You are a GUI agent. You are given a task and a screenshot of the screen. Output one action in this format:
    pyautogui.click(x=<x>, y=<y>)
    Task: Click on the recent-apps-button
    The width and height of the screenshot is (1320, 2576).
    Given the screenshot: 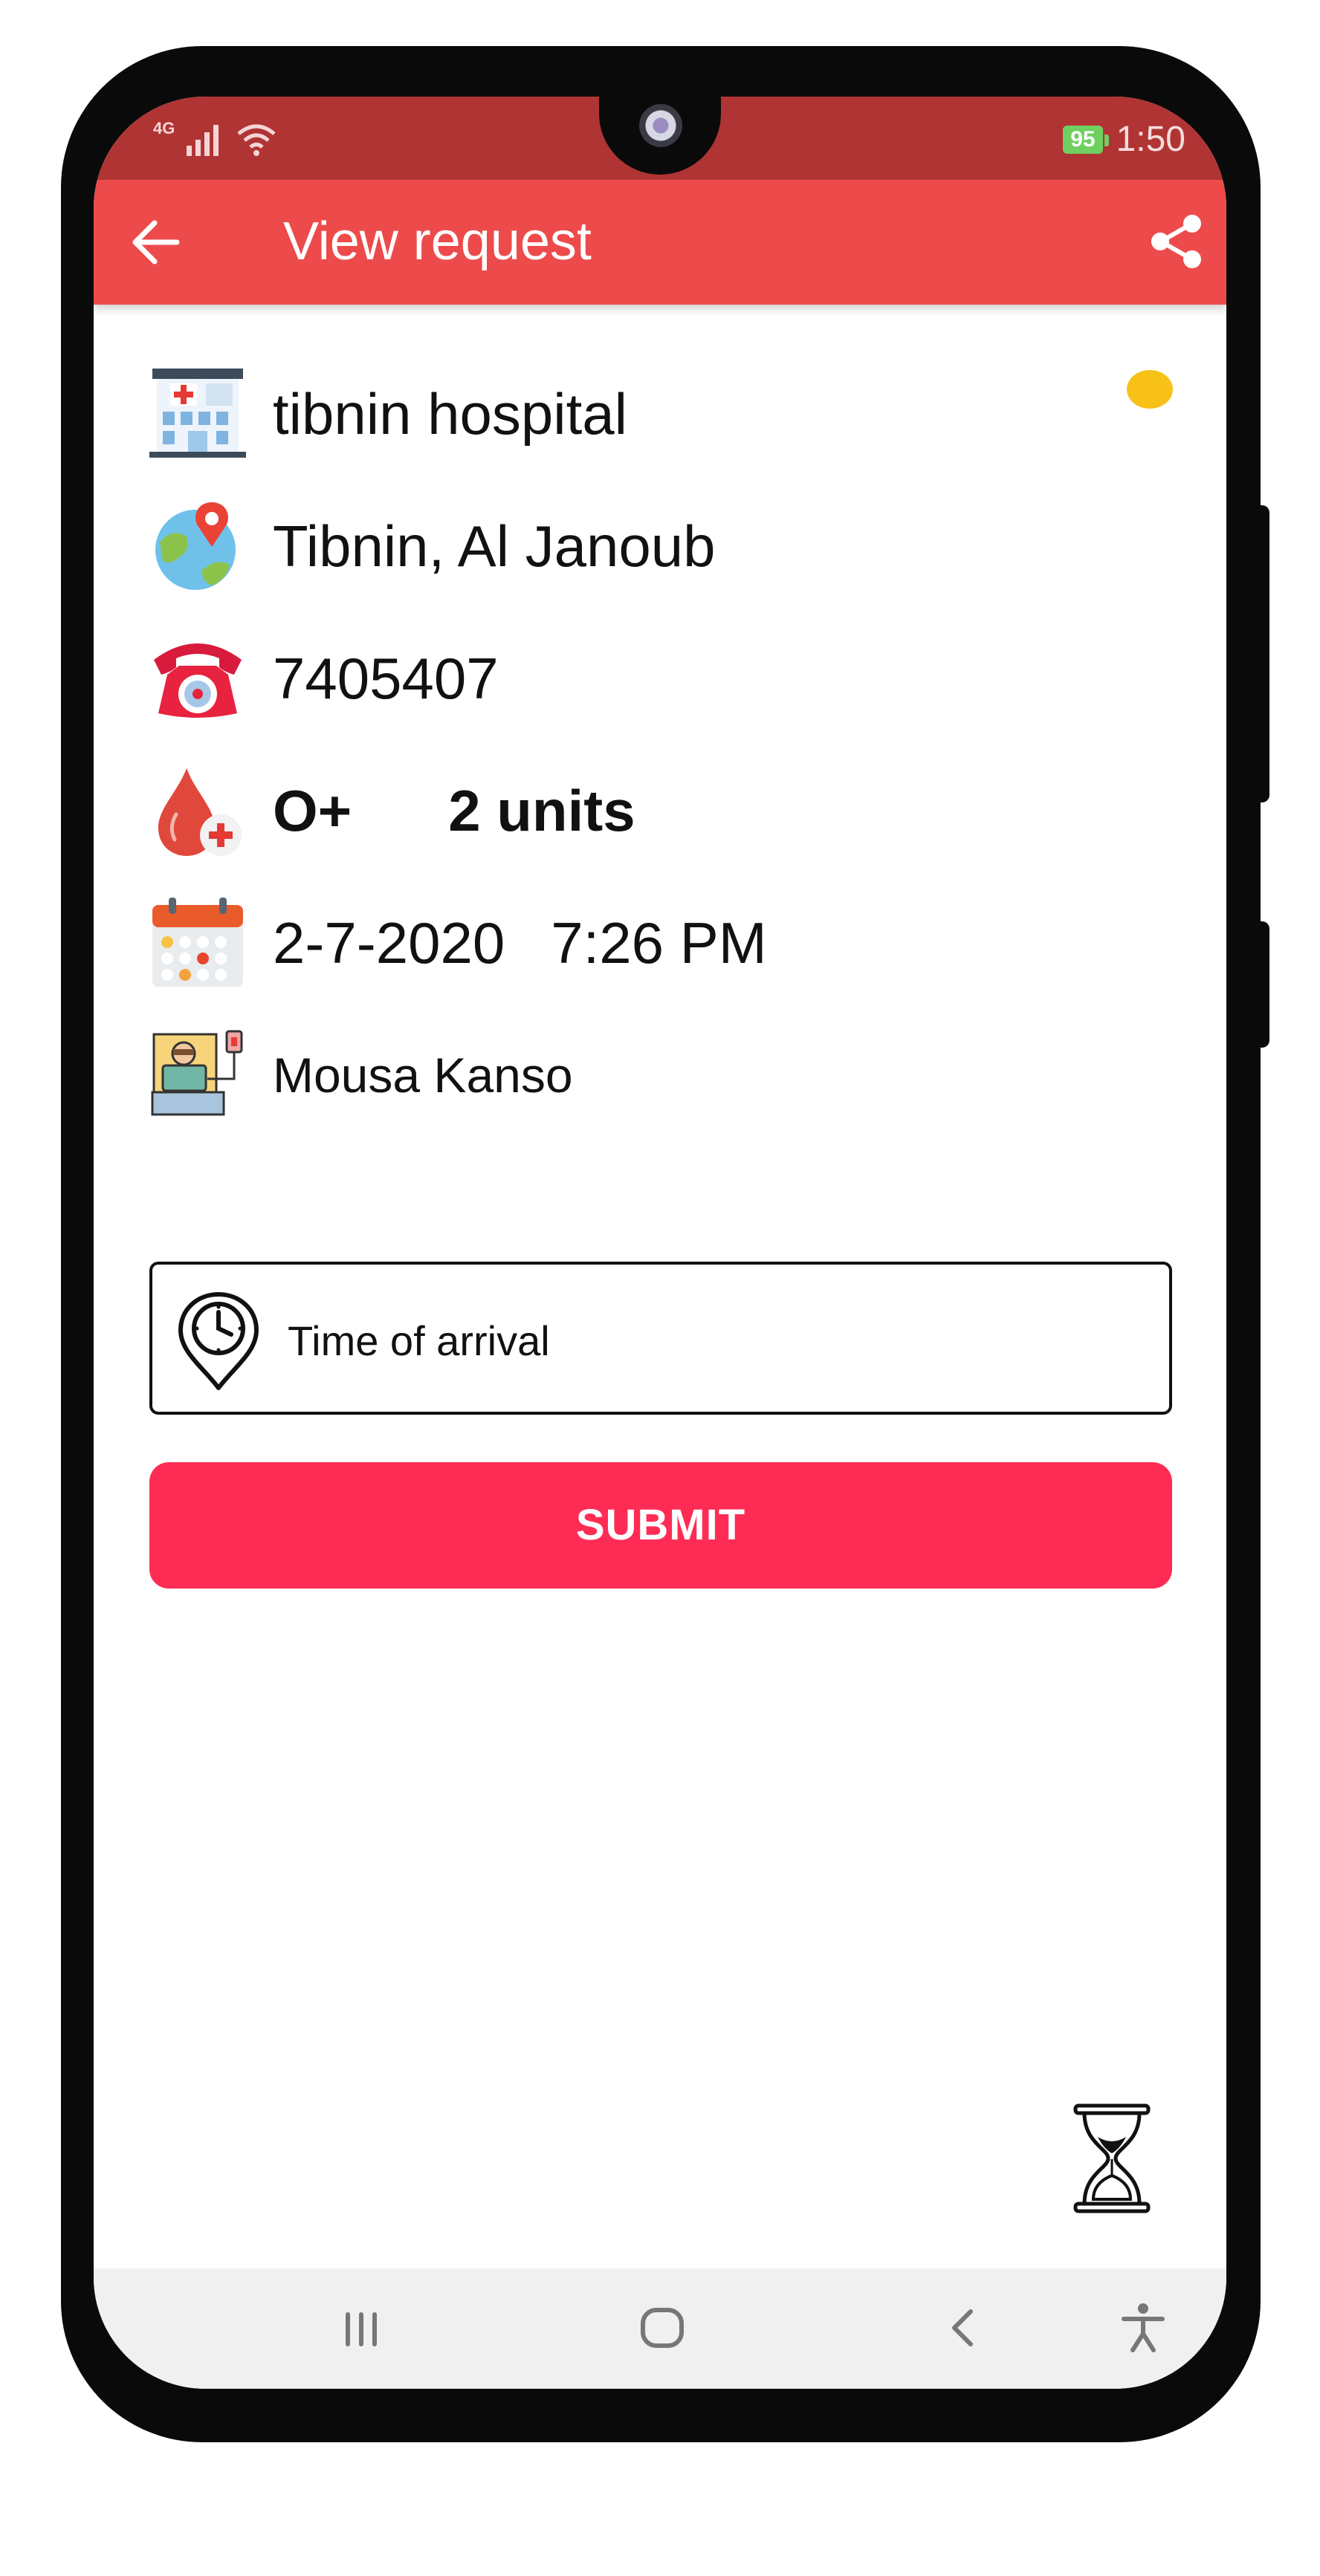 What is the action you would take?
    pyautogui.click(x=361, y=2328)
    